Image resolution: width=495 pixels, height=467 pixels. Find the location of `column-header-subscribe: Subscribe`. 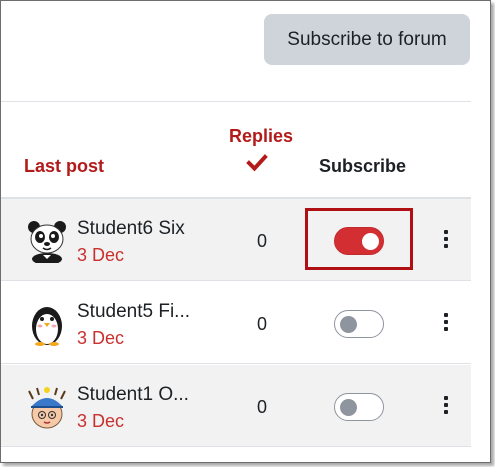

column-header-subscribe: Subscribe is located at coordinates (363, 166).